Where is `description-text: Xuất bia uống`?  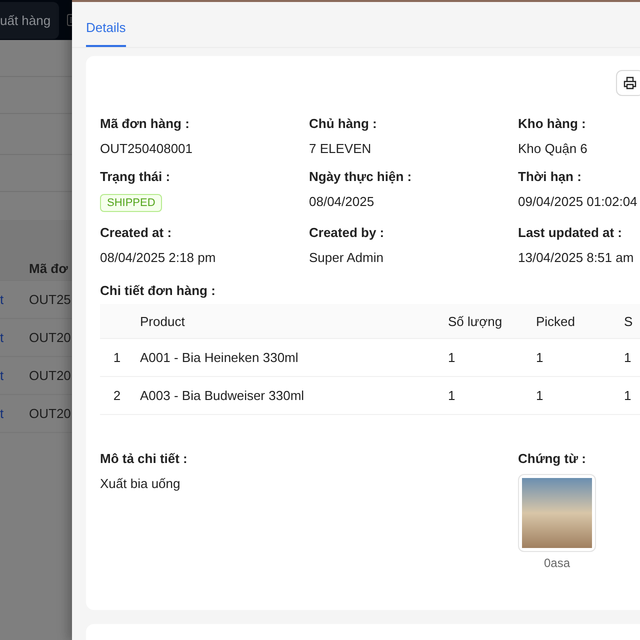 description-text: Xuất bia uống is located at coordinates (140, 483).